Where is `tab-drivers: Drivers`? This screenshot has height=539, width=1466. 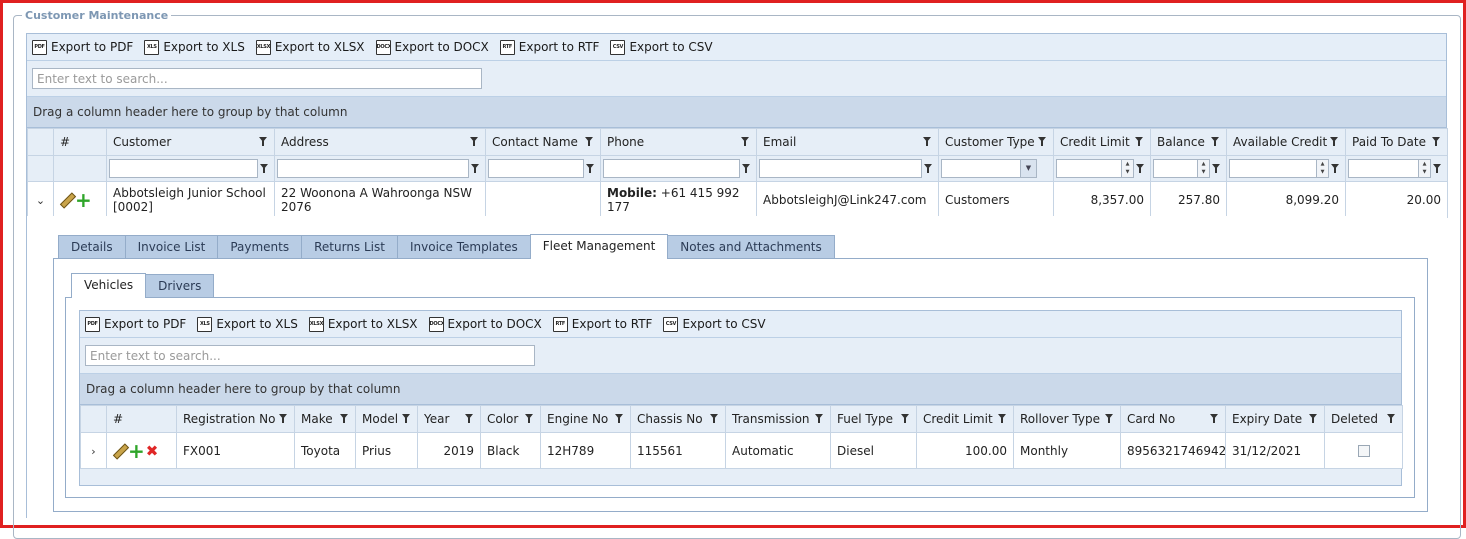 tab-drivers: Drivers is located at coordinates (180, 286).